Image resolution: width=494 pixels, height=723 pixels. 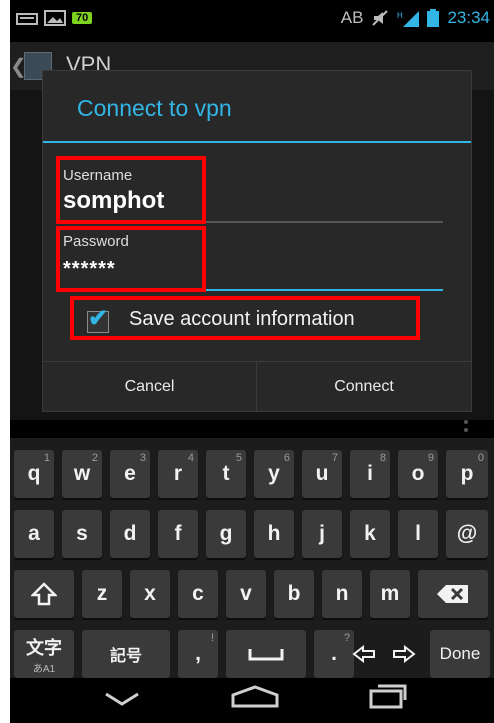 I want to click on key-backspace, so click(x=453, y=594).